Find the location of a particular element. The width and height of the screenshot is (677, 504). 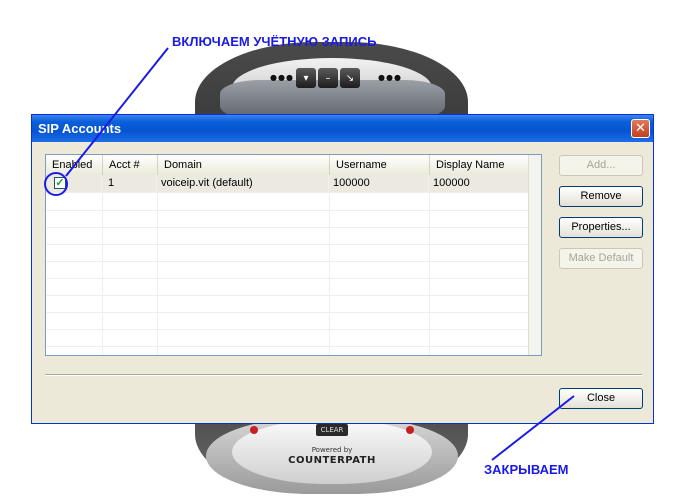

annotation-circle is located at coordinates (56, 184).